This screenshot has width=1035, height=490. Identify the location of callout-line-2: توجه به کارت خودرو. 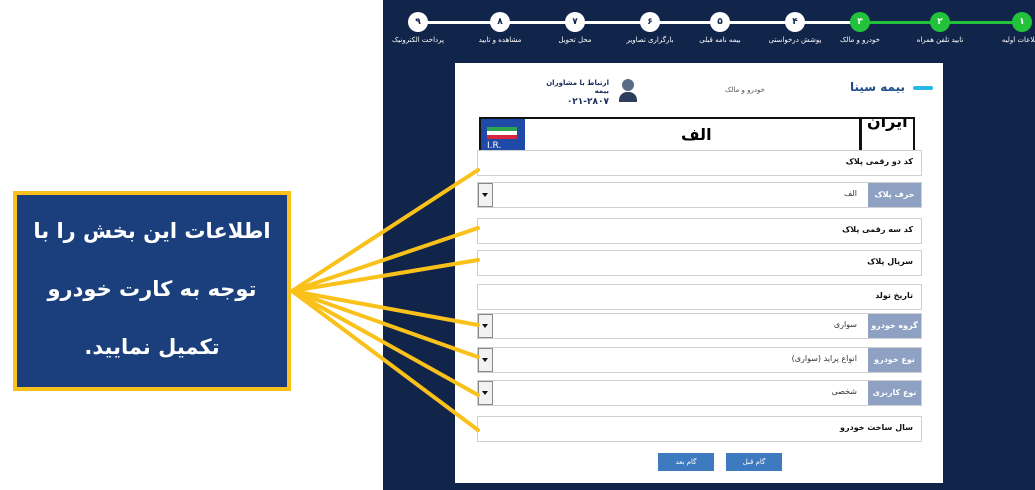
(152, 289).